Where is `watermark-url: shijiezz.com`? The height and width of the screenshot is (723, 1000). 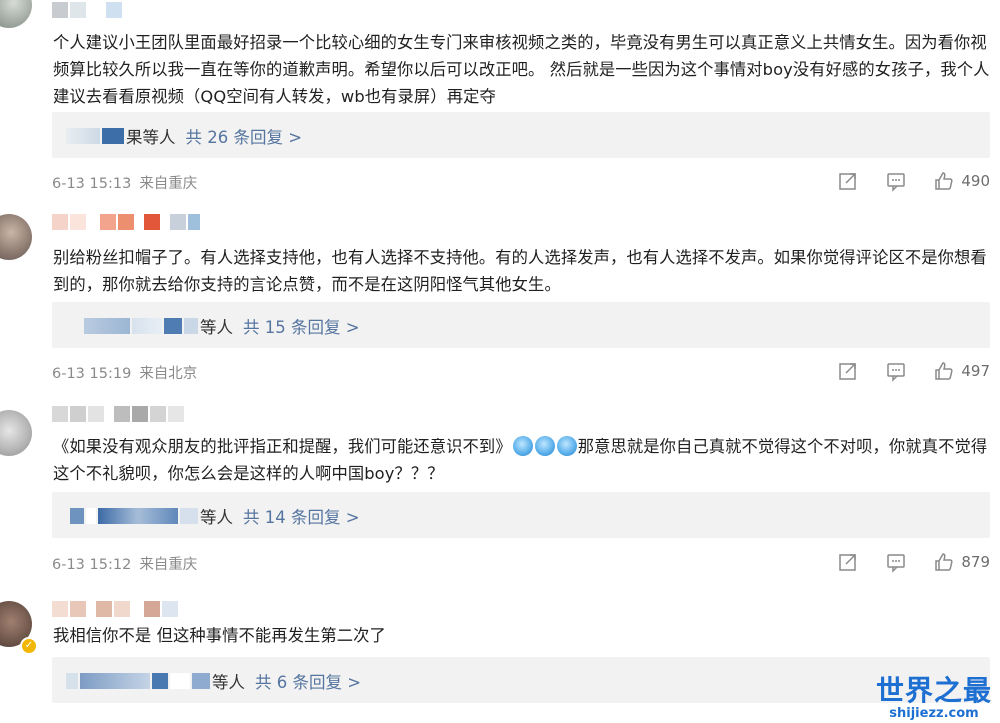 watermark-url: shijiezz.com is located at coordinates (934, 713).